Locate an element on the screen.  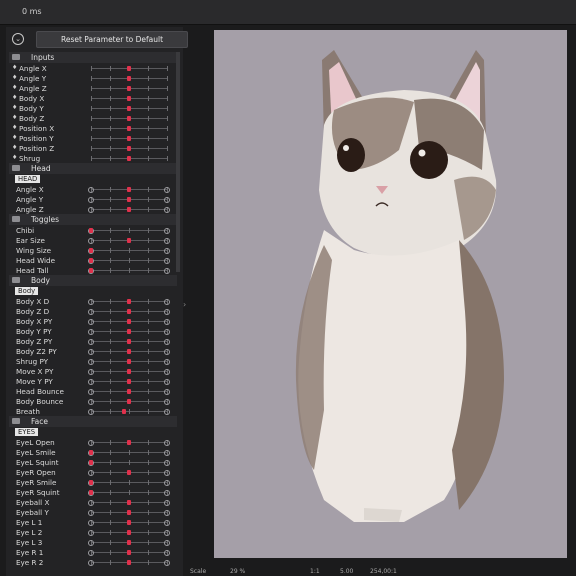
param-row: Ear Size is located at coordinates (93, 240).